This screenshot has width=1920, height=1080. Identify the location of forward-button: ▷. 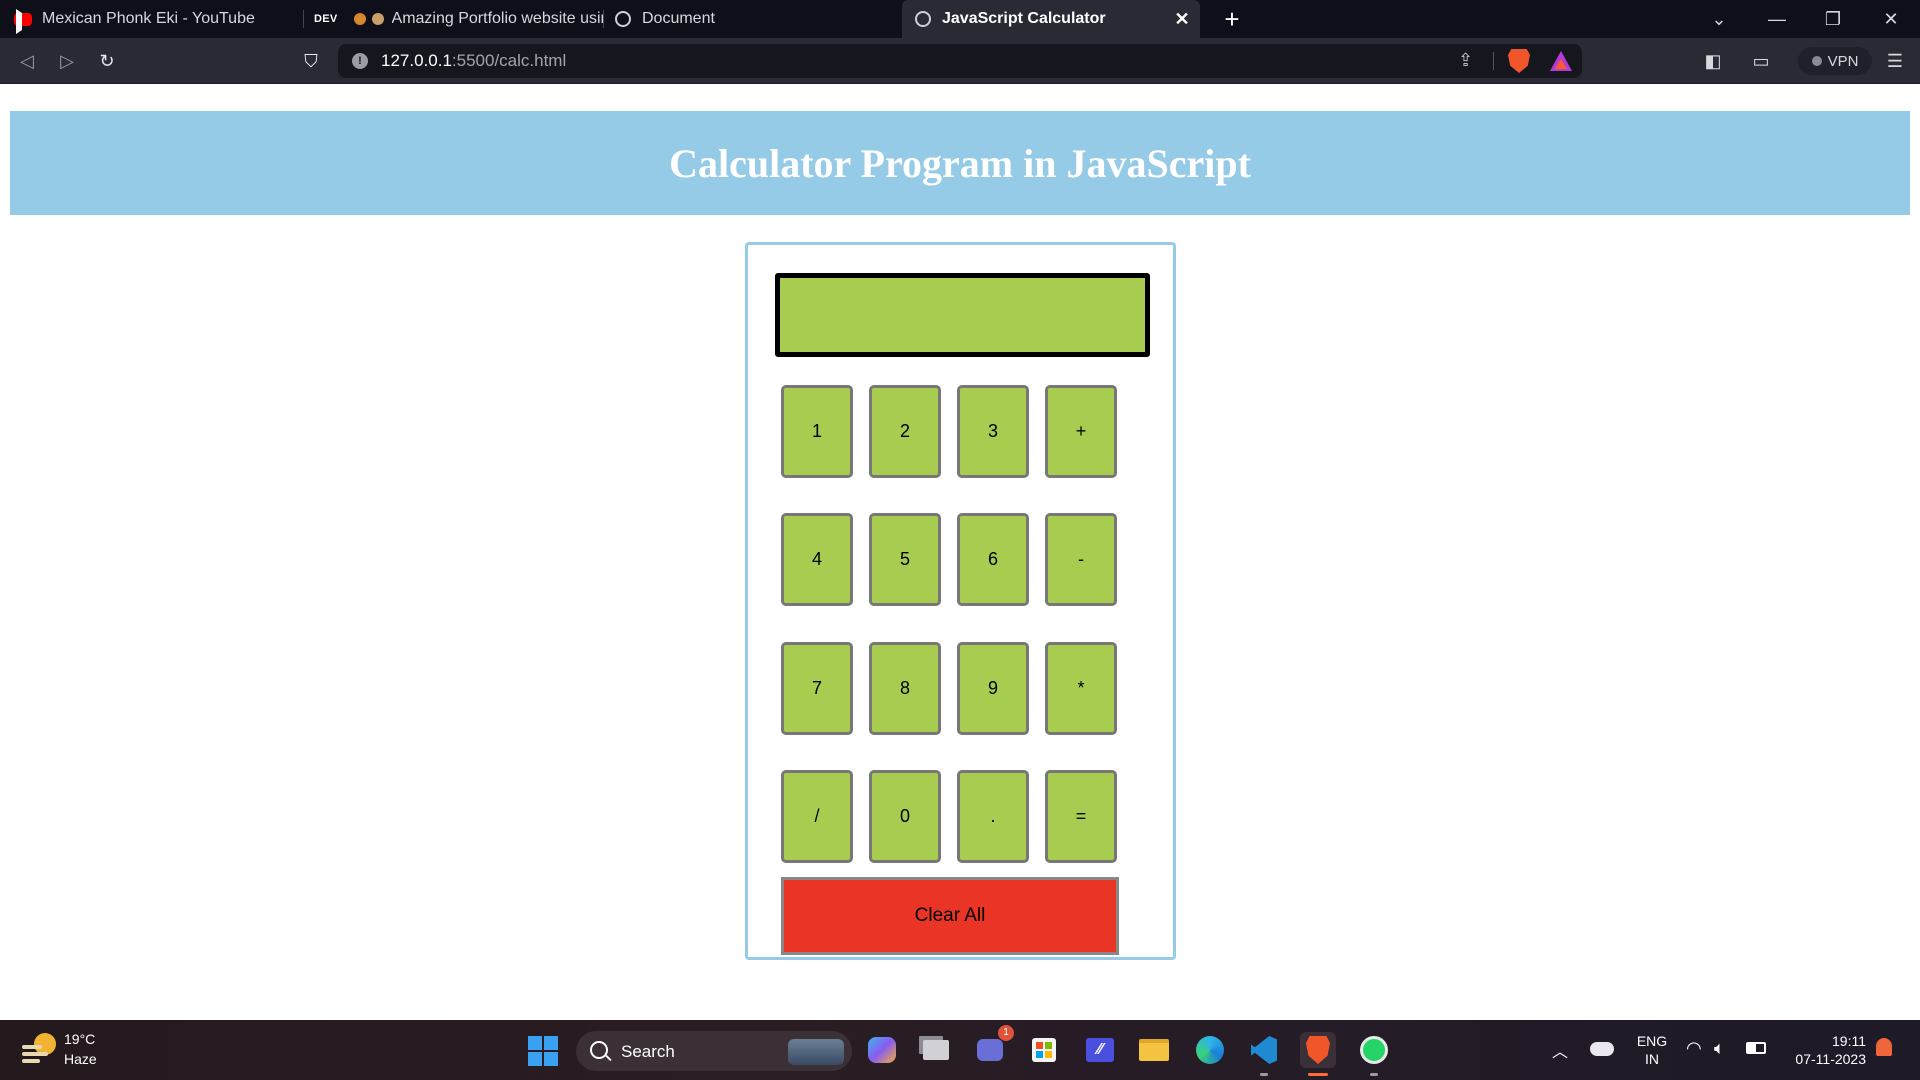
(67, 61).